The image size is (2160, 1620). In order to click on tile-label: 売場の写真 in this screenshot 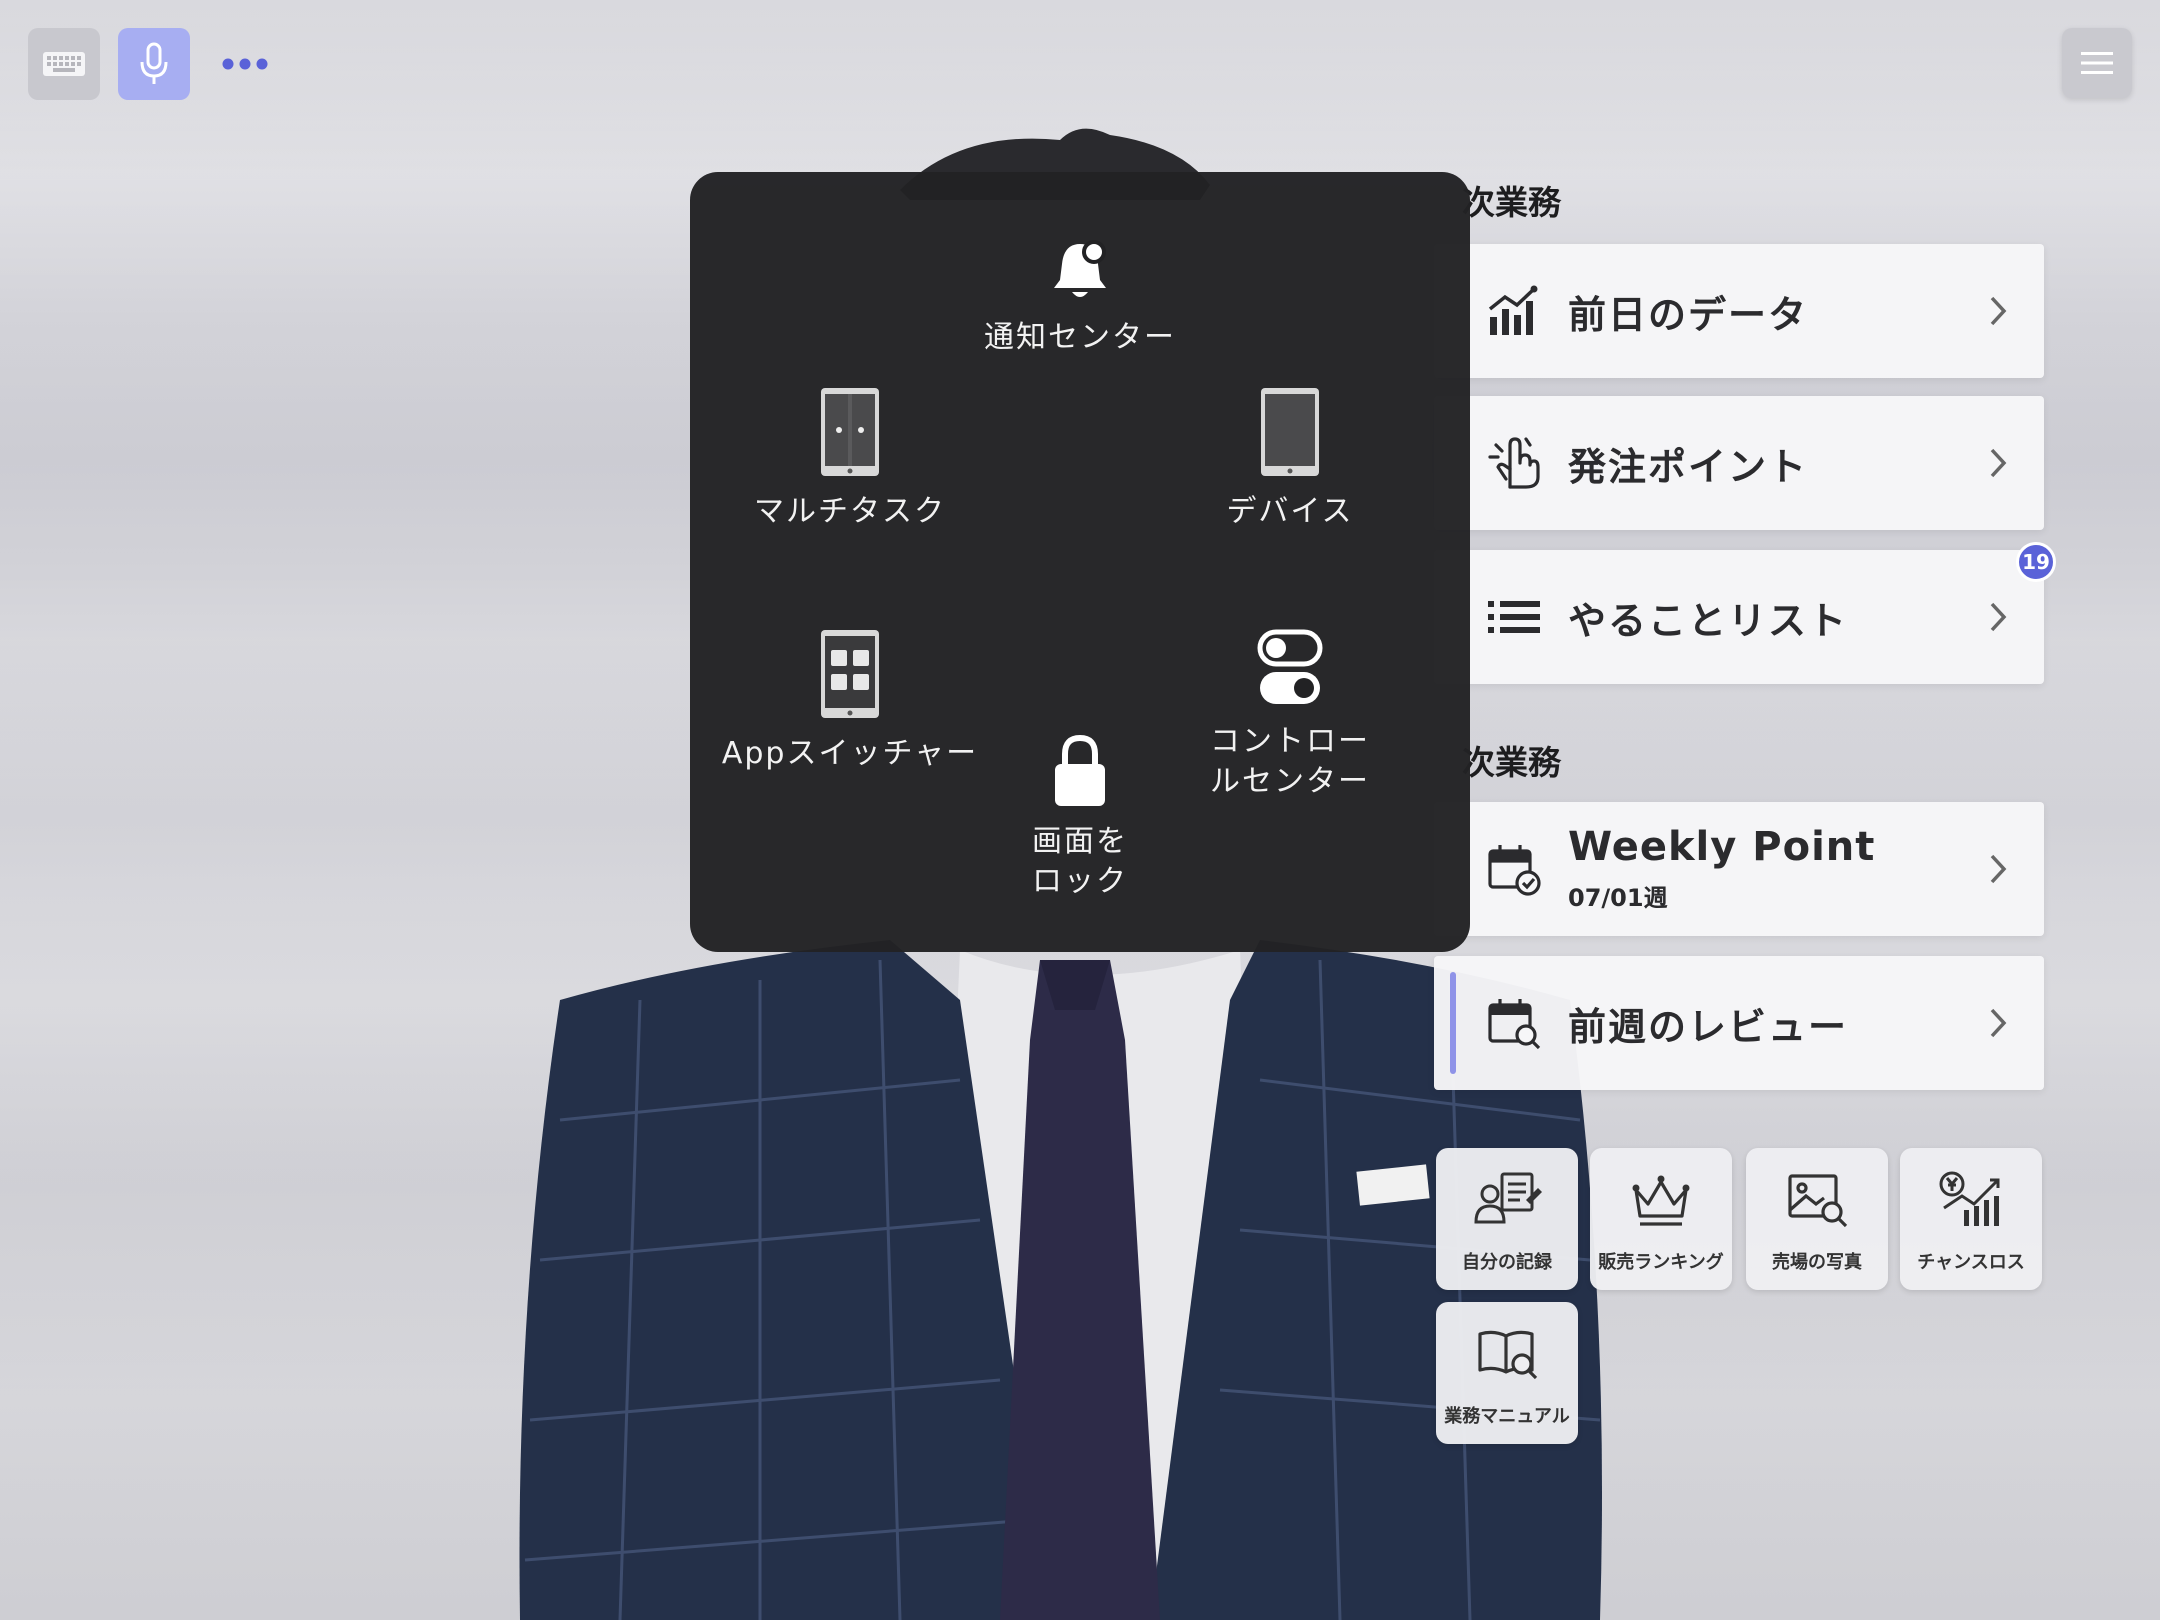, I will do `click(1817, 1262)`.